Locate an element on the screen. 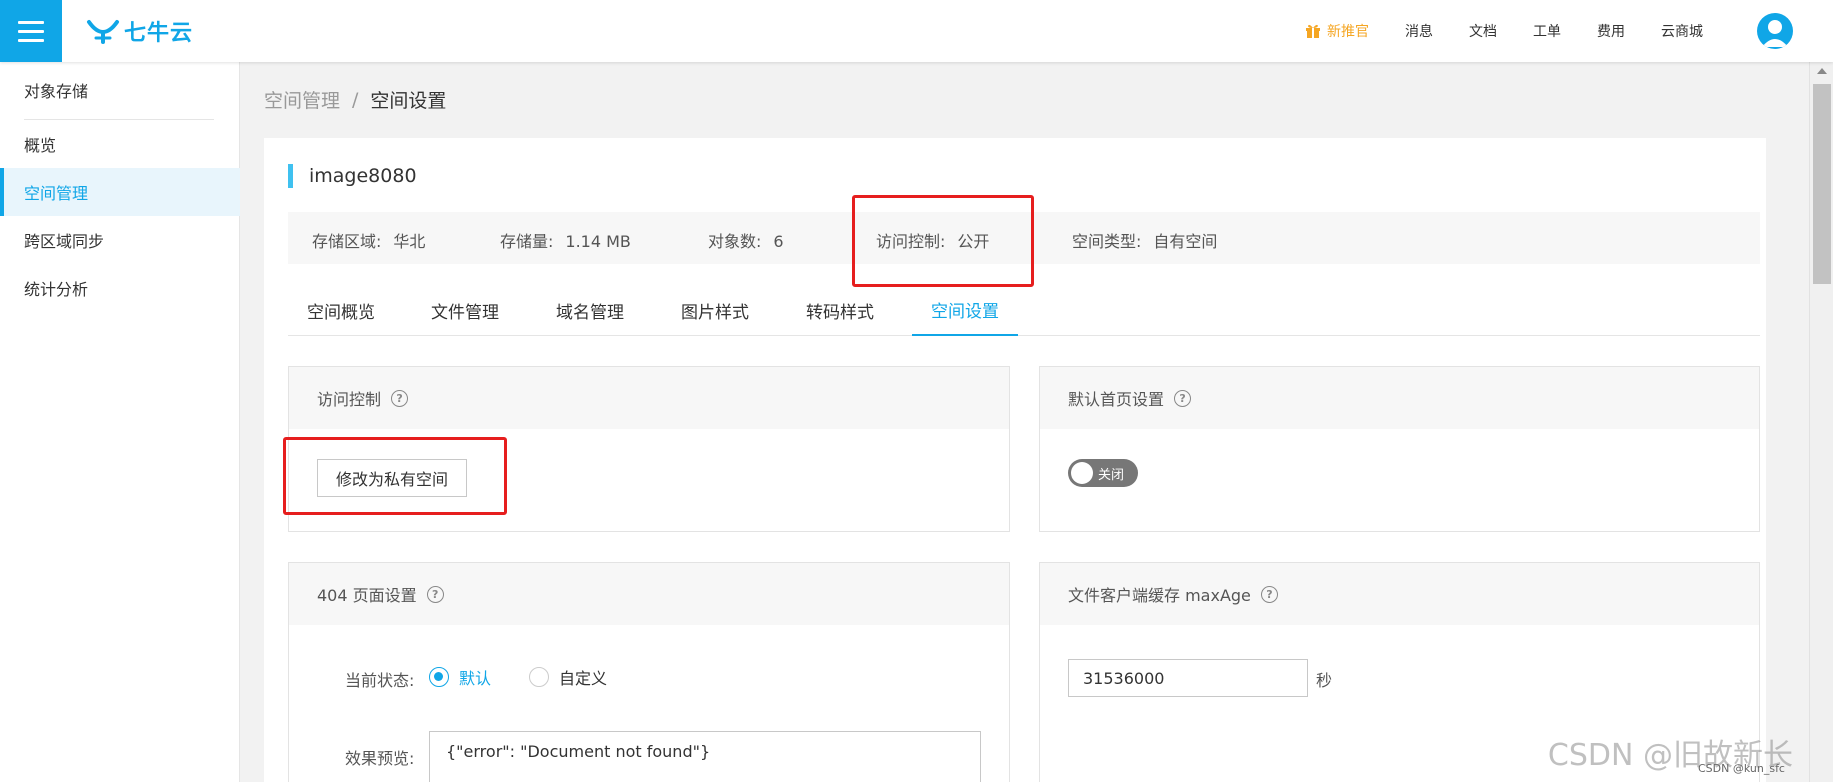 This screenshot has height=782, width=1833. preview-textarea: {"error": "Document not found"} is located at coordinates (705, 756).